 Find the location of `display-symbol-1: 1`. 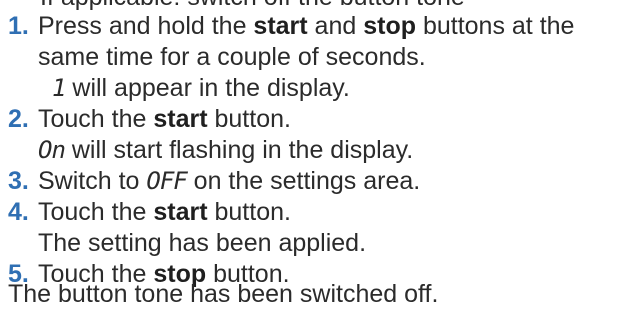

display-symbol-1: 1 is located at coordinates (59, 88).